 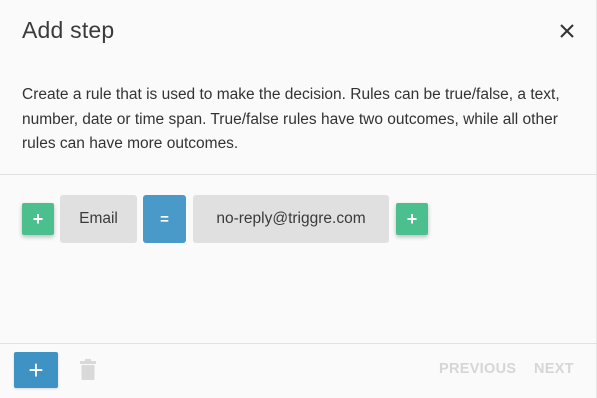 What do you see at coordinates (36, 370) in the screenshot?
I see `add-rule-button: +` at bounding box center [36, 370].